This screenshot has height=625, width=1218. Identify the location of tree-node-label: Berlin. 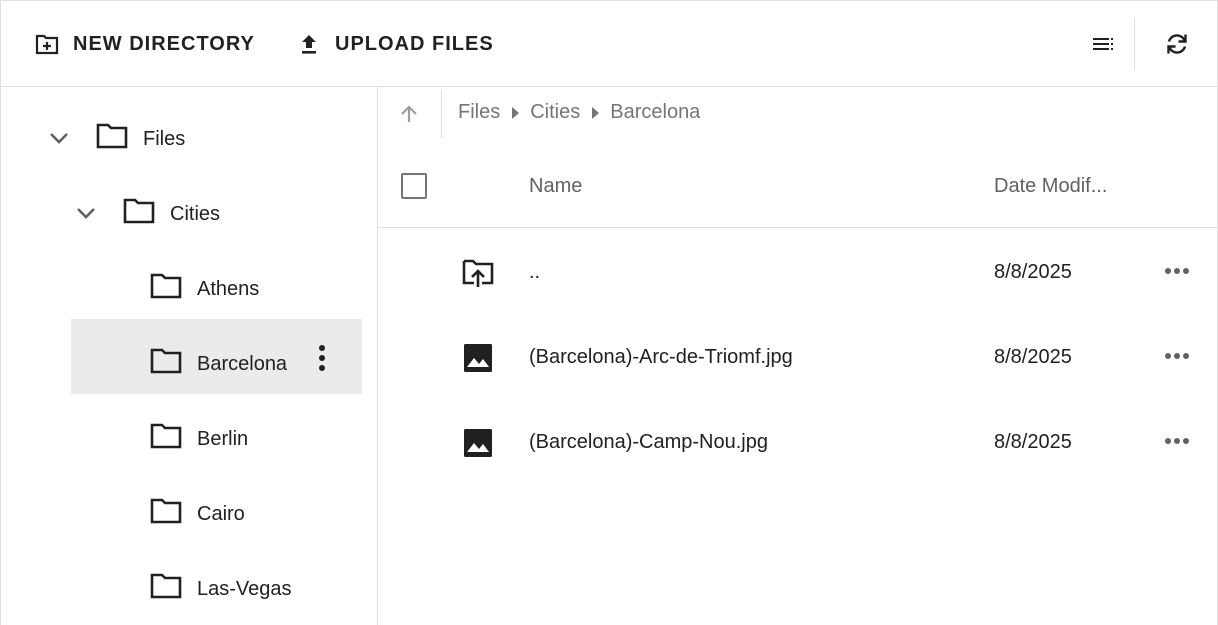
(223, 439).